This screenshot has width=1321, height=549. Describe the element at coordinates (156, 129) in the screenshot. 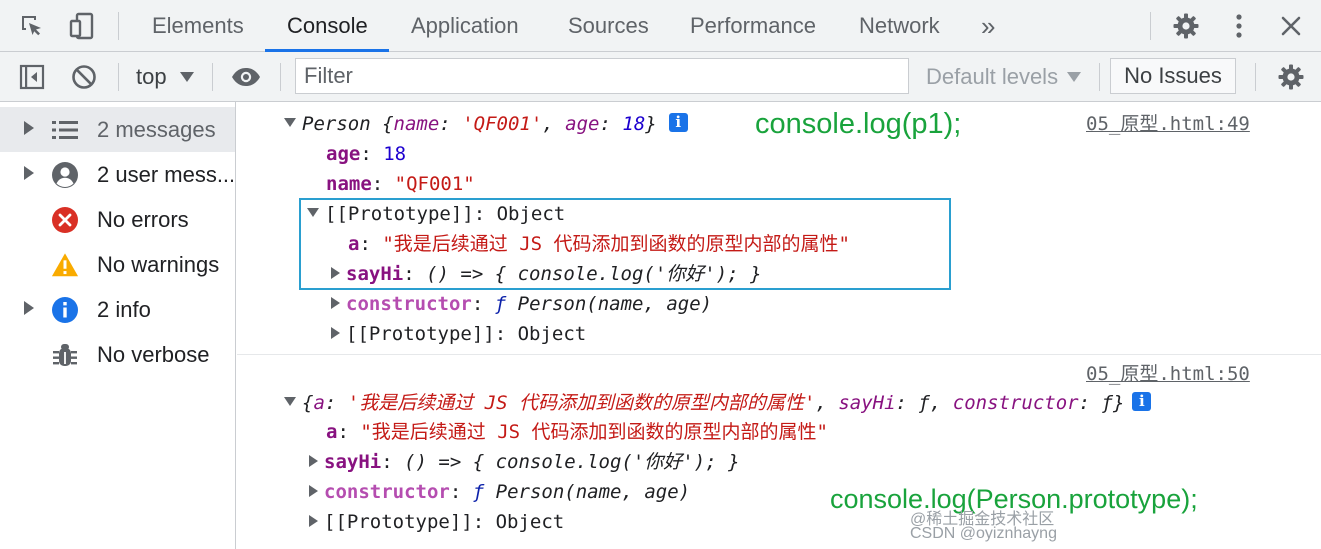

I see `sidebar-item-label: 2 messages` at that location.